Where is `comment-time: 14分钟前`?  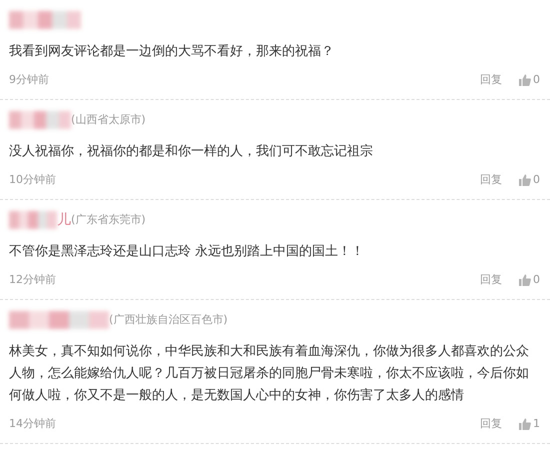 comment-time: 14分钟前 is located at coordinates (32, 424).